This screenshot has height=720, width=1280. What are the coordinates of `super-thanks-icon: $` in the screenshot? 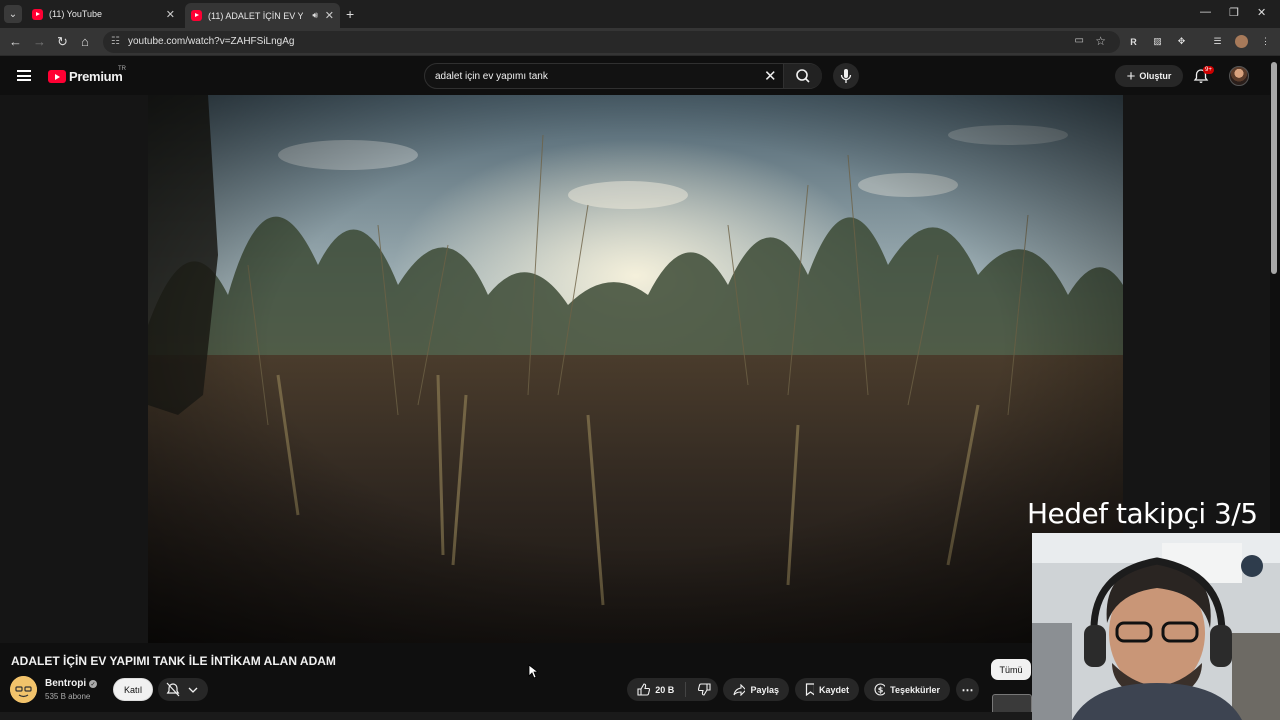 It's located at (880, 689).